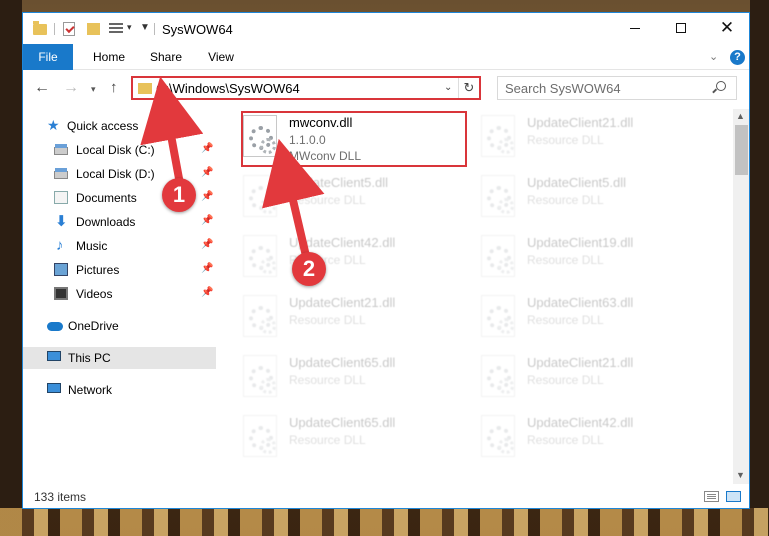 This screenshot has width=769, height=536. Describe the element at coordinates (339, 182) in the screenshot. I see `file-name: UpdateClient5.dll` at that location.